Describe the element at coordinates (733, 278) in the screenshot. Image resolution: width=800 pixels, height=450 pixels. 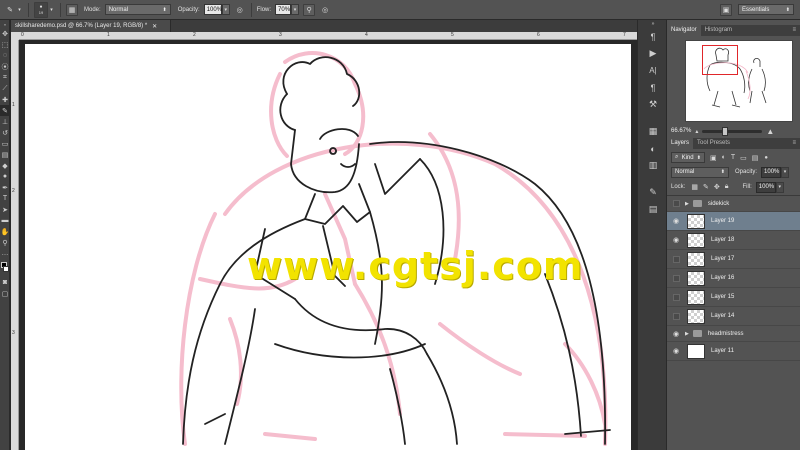
I see `layer-row-layer-16: Layer 16` at that location.